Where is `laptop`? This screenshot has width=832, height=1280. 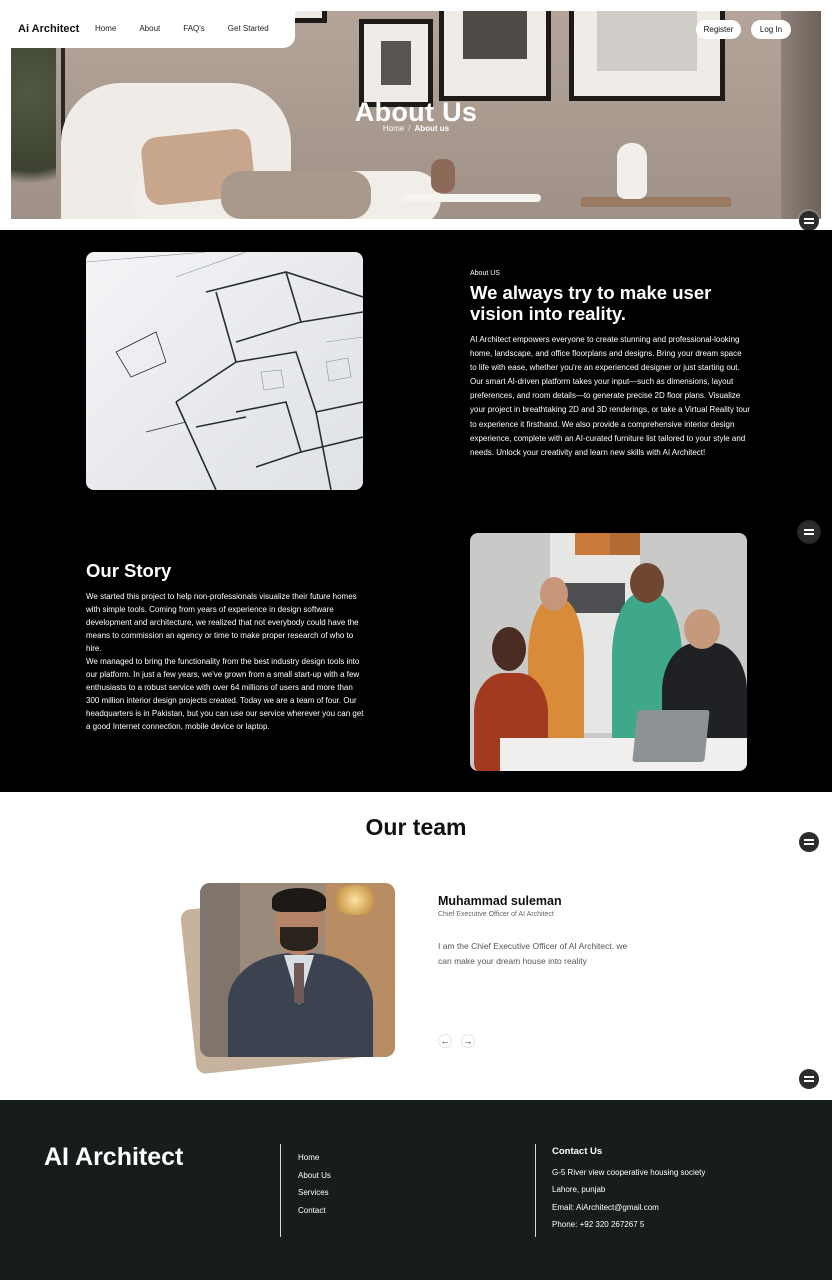 laptop is located at coordinates (671, 736).